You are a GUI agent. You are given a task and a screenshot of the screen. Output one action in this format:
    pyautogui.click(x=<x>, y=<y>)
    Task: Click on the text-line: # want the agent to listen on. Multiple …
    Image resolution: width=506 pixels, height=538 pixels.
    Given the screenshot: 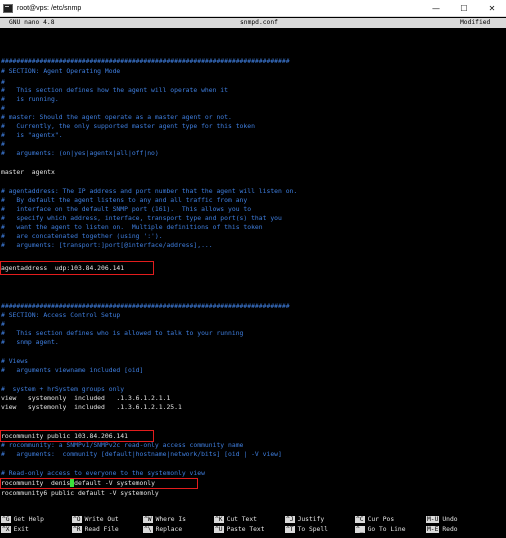 What is the action you would take?
    pyautogui.click(x=132, y=227)
    